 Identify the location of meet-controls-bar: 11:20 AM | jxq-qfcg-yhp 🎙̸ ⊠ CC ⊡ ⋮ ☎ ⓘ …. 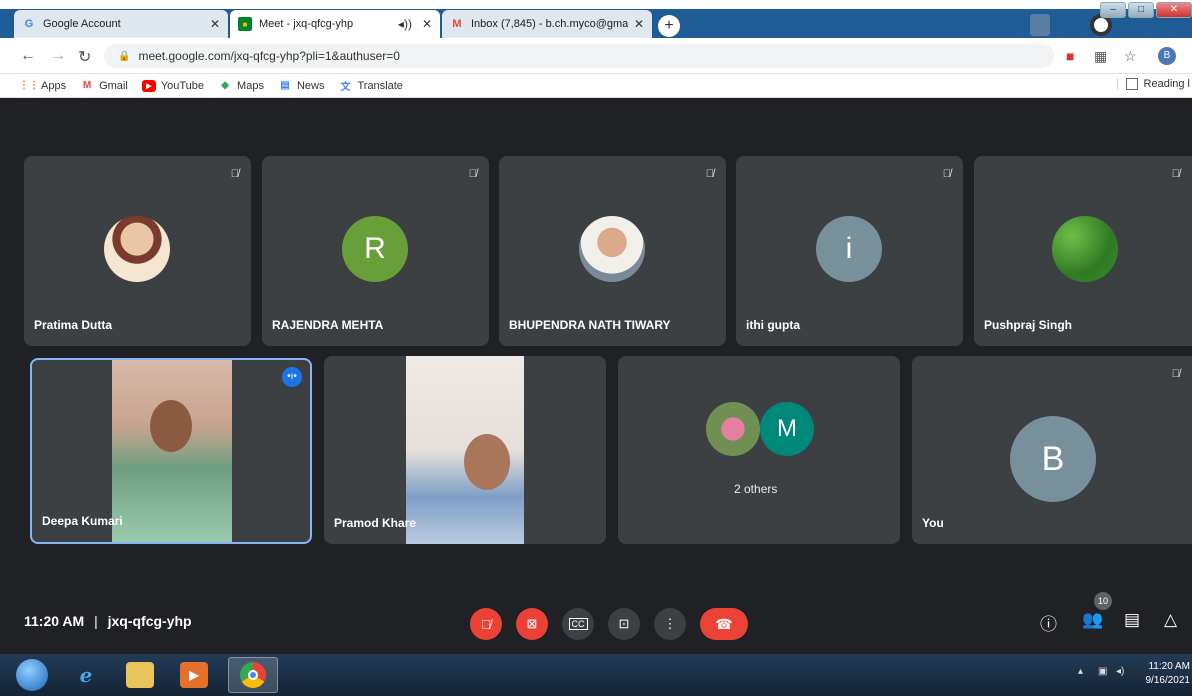
(596, 623).